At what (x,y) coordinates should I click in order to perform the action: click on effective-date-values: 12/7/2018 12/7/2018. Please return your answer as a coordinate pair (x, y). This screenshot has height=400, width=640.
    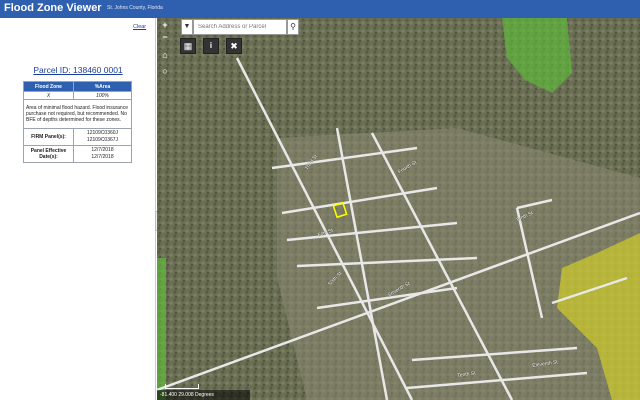
    Looking at the image, I should click on (102, 154).